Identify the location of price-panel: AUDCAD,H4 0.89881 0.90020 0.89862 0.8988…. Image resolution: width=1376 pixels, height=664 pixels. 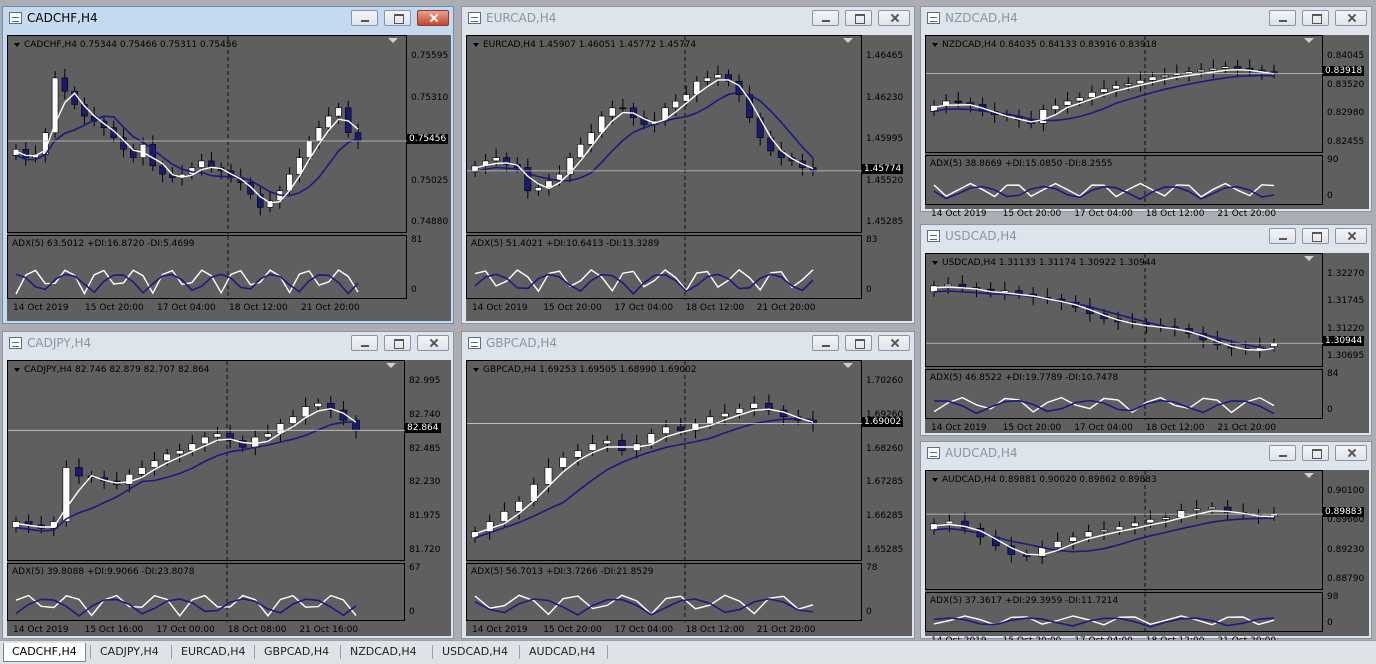
(1124, 530).